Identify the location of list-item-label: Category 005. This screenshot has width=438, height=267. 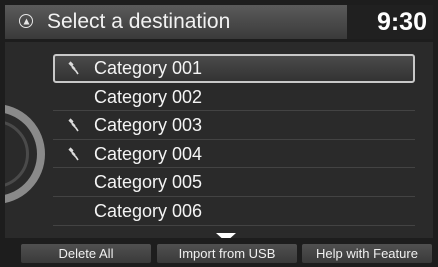
(148, 182).